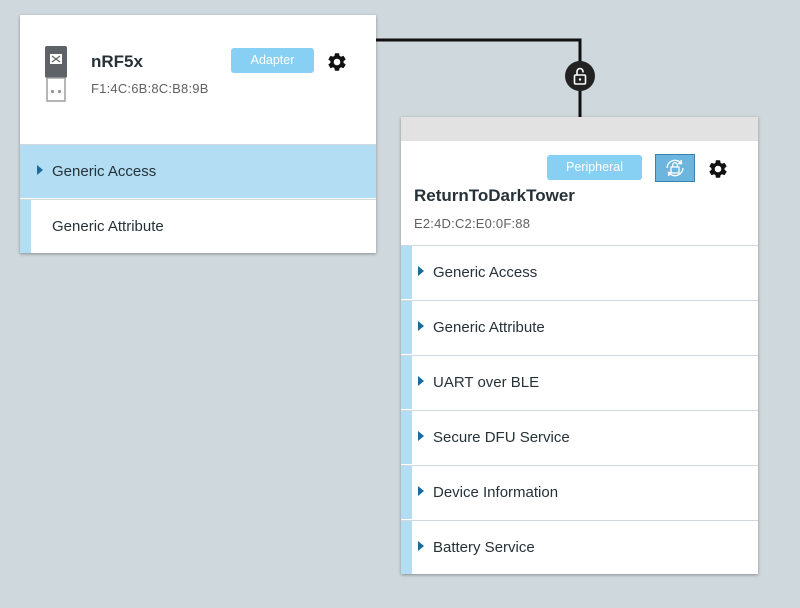 This screenshot has width=800, height=608. What do you see at coordinates (198, 226) in the screenshot?
I see `adapter-service-generic-attribute: Generic Attribute` at bounding box center [198, 226].